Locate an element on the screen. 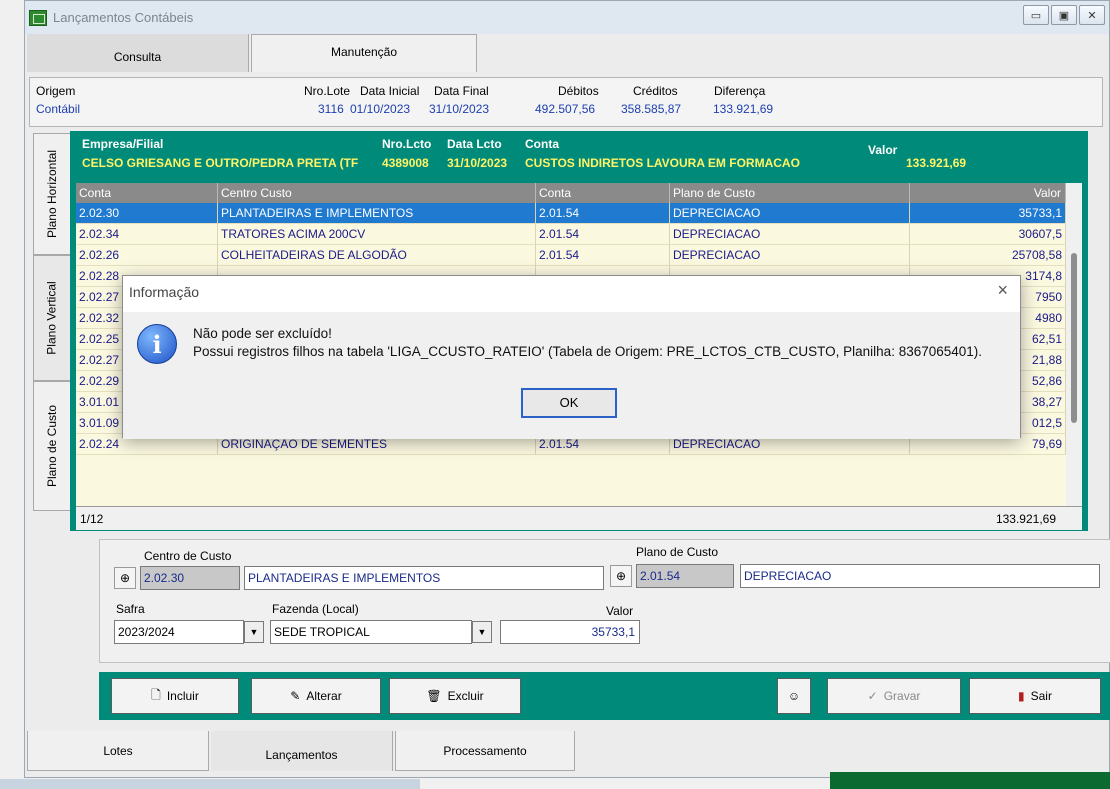 The width and height of the screenshot is (1110, 789). gravar-label: Gravar is located at coordinates (902, 696).